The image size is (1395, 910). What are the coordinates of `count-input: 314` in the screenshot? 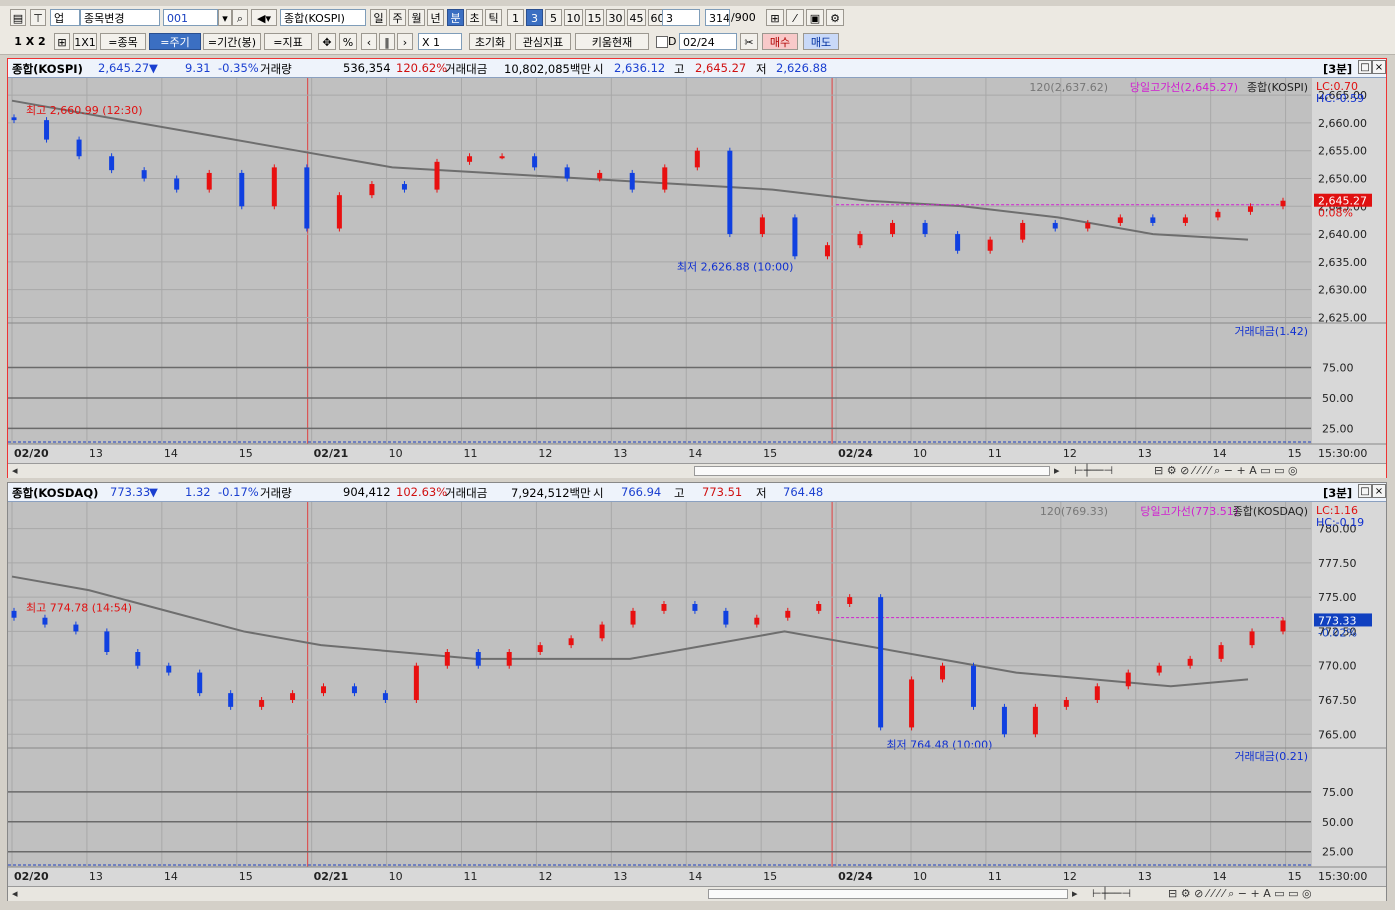 It's located at (717, 17).